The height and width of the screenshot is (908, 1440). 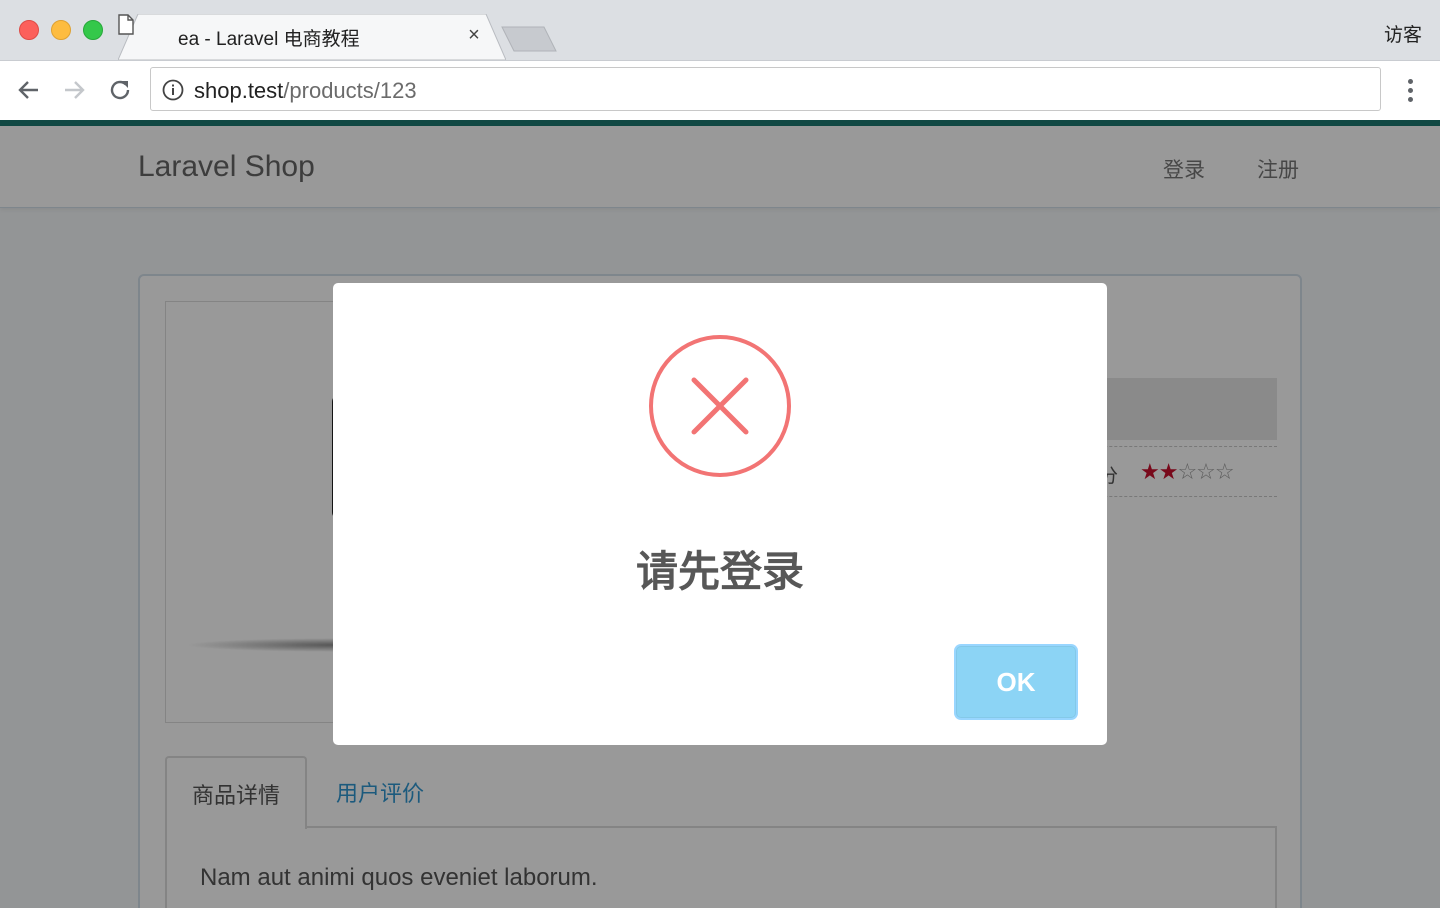 I want to click on address-bar: shop.test/products/123, so click(x=765, y=89).